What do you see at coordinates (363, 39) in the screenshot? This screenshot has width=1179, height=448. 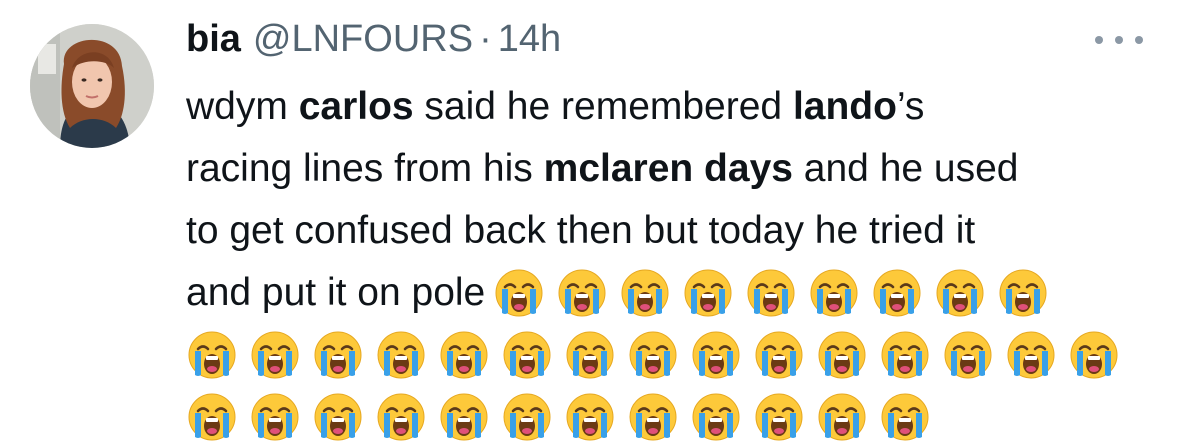 I see `user-handle: @LNFOURS` at bounding box center [363, 39].